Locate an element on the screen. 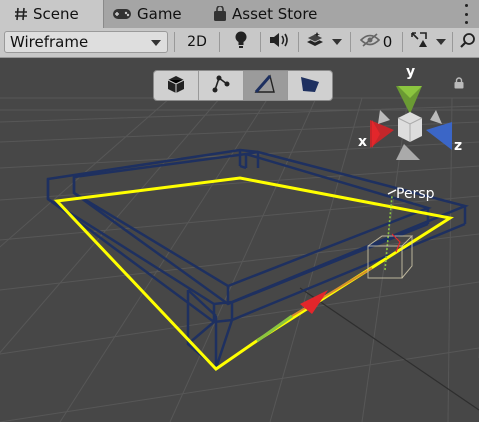  scene-mode-toolbar is located at coordinates (243, 85).